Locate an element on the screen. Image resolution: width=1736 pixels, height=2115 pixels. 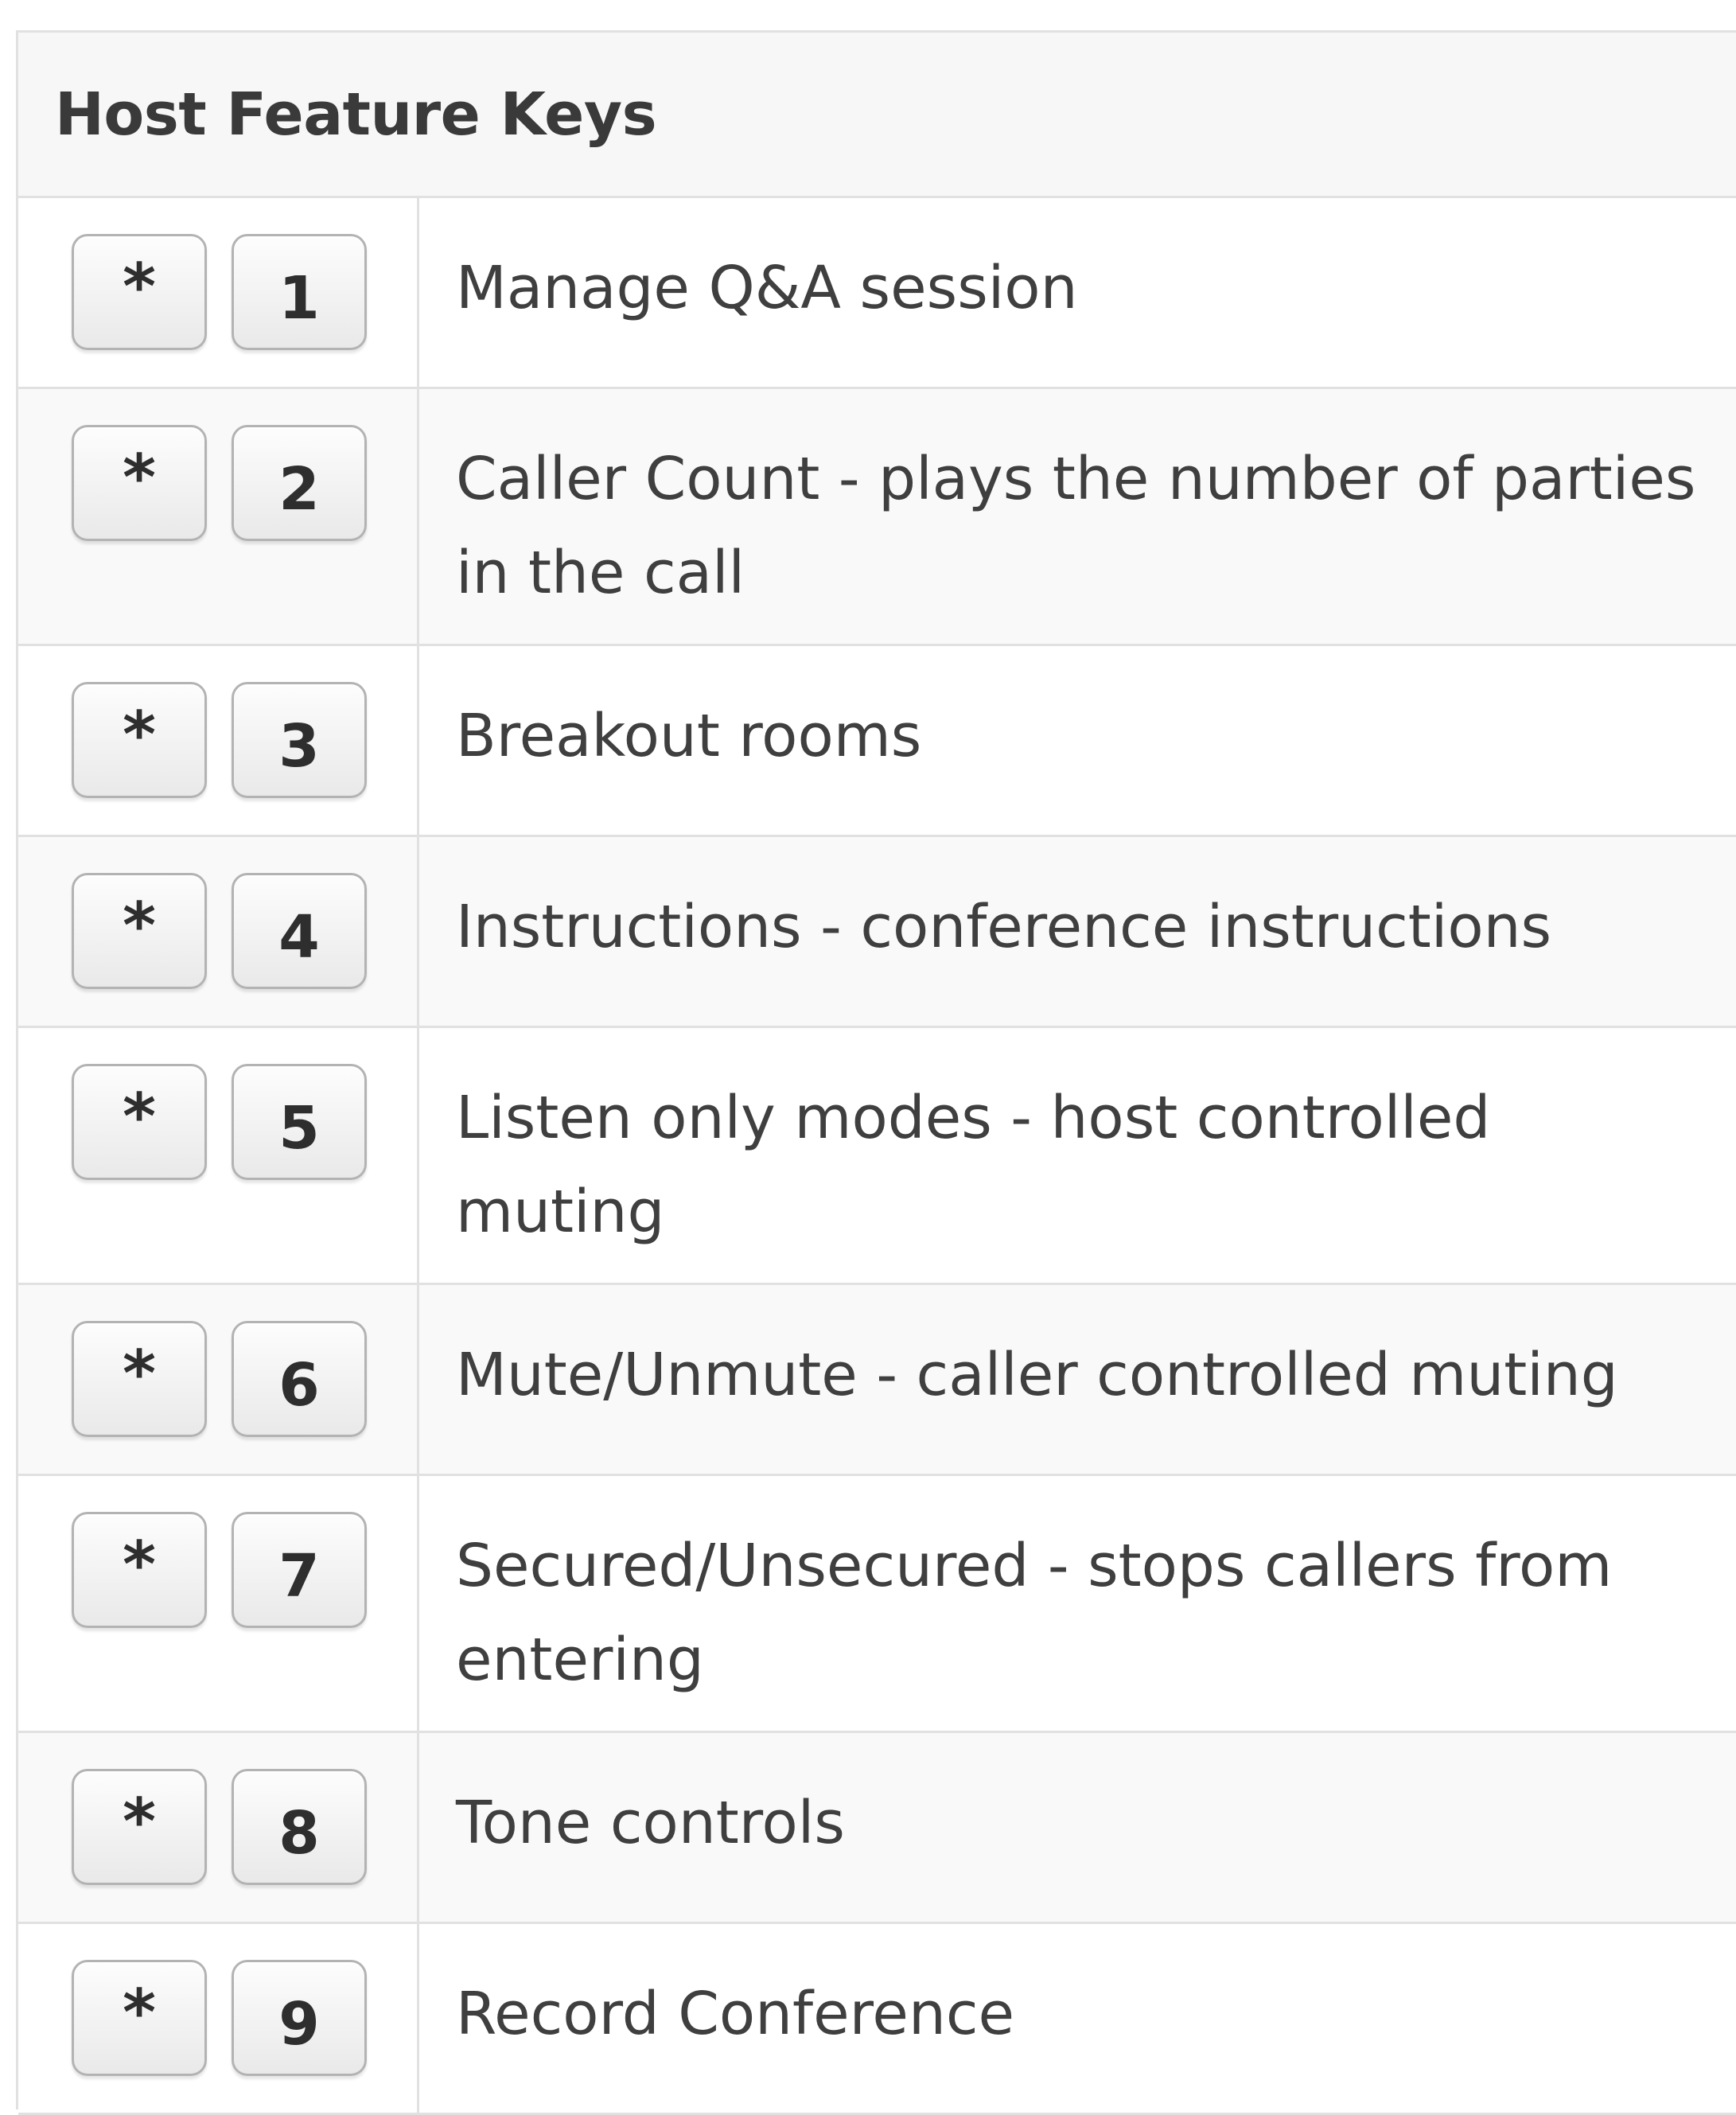
digit-key: 4 is located at coordinates (300, 931).